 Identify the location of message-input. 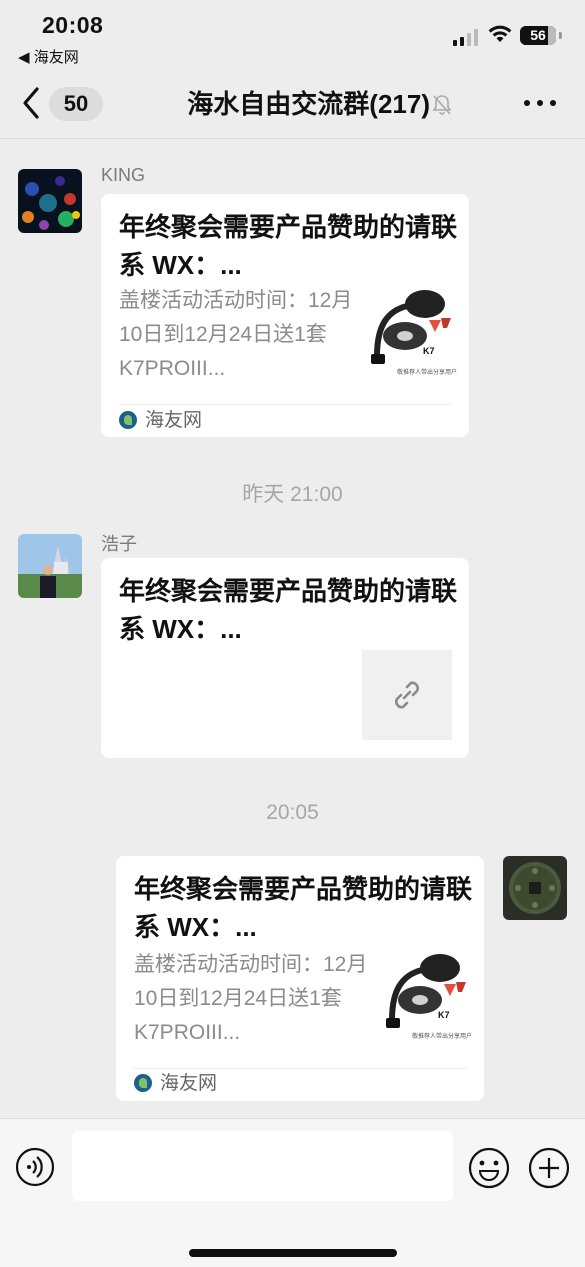
(262, 1166).